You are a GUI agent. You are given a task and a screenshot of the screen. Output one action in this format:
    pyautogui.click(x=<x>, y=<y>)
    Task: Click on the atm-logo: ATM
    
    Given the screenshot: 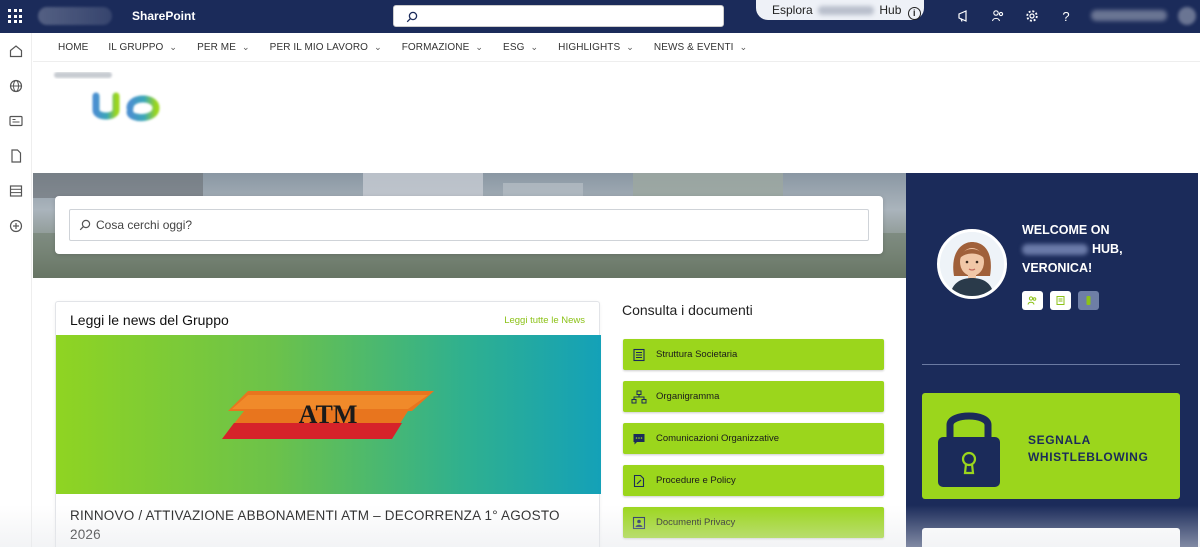 What is the action you would take?
    pyautogui.click(x=328, y=415)
    